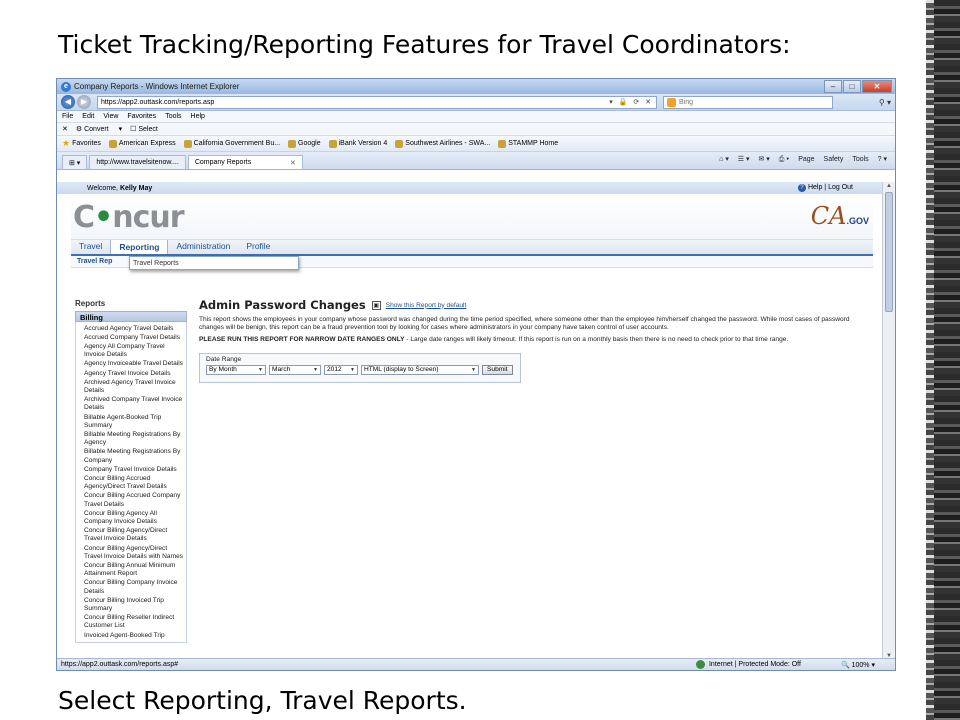 The image size is (960, 720). I want to click on menu-favorites: Favorites, so click(141, 116).